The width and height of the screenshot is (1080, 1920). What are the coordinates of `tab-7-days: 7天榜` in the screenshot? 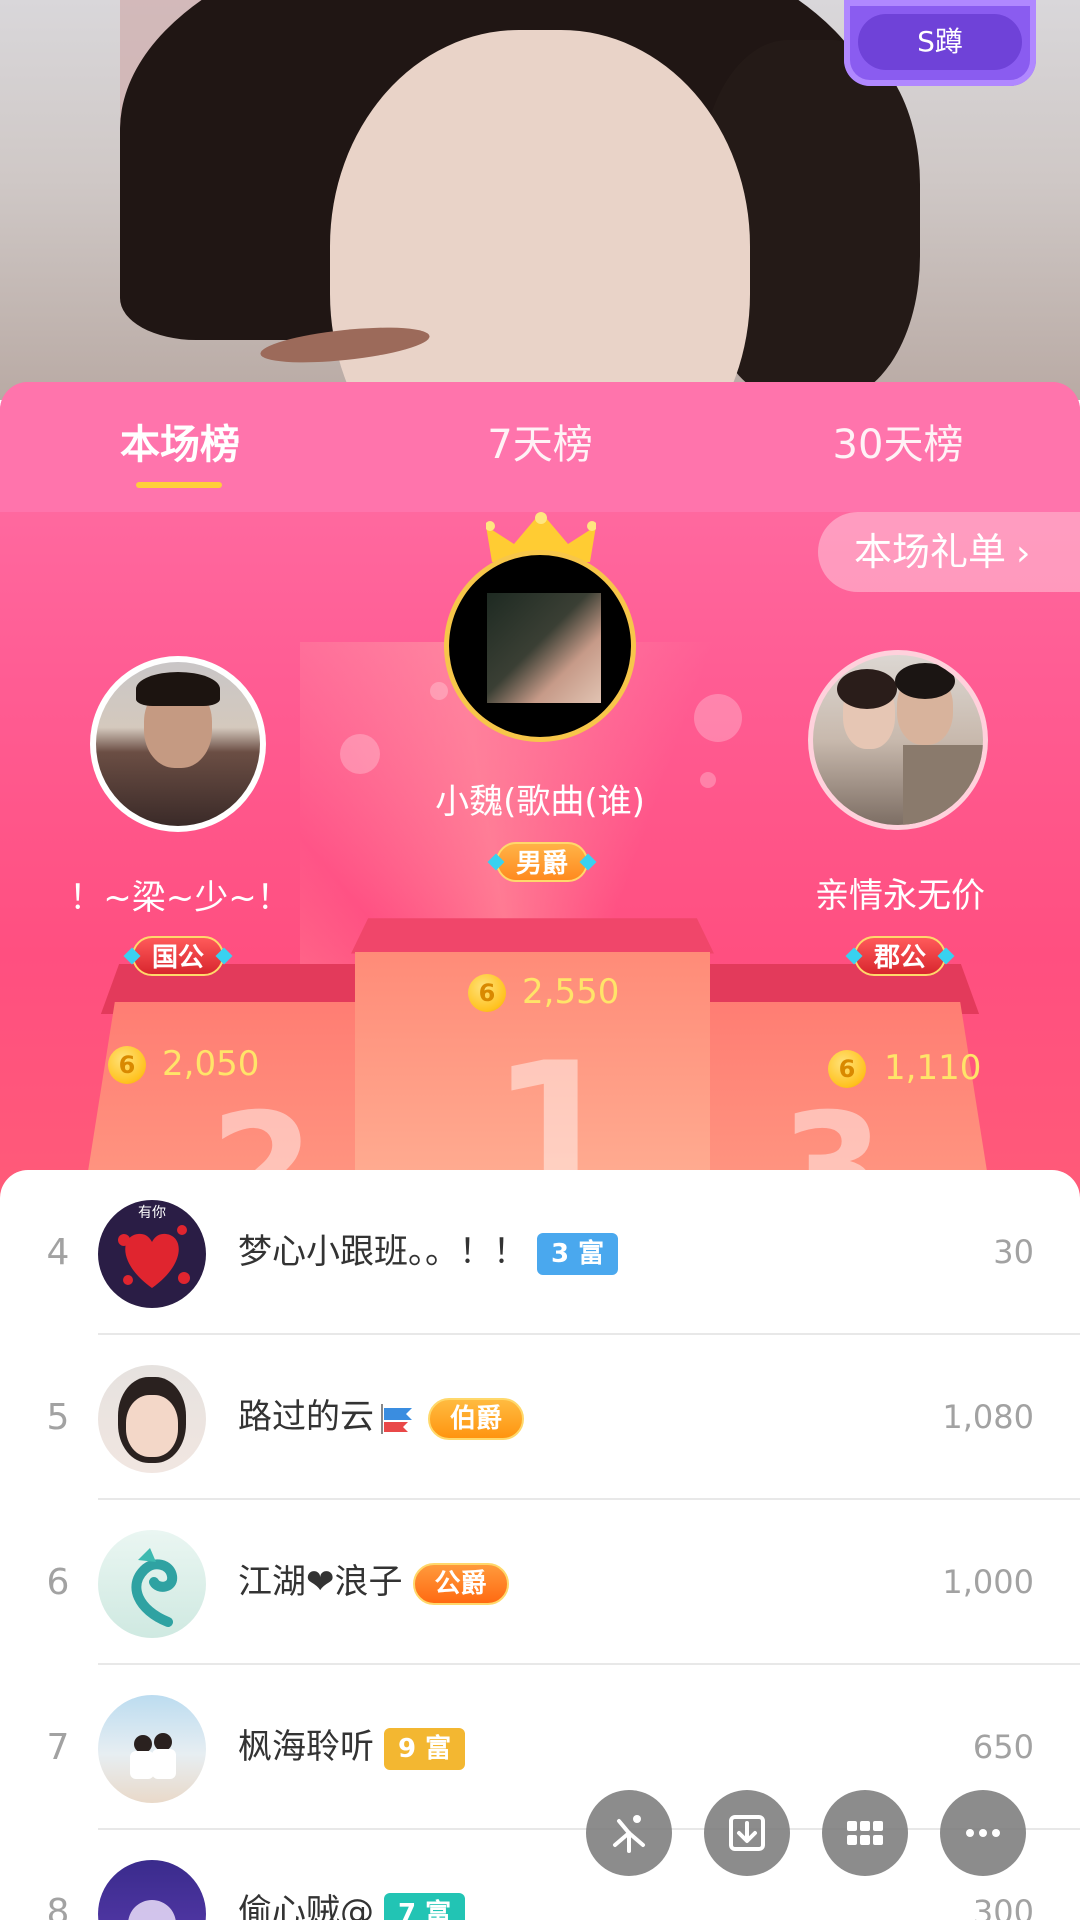 It's located at (540, 445).